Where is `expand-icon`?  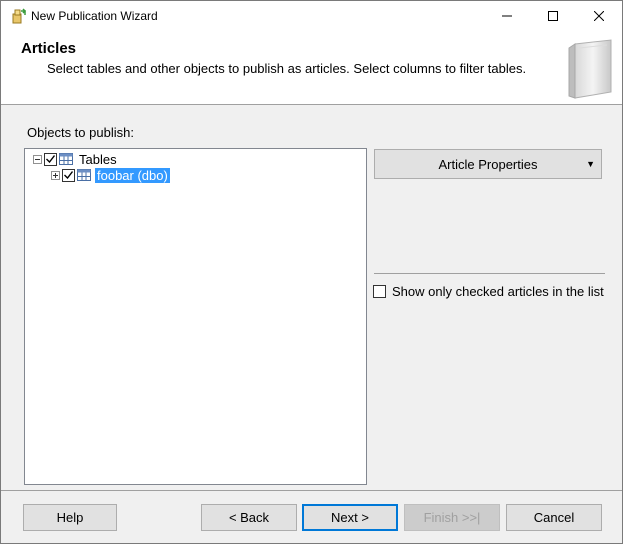
expand-icon is located at coordinates (55, 175).